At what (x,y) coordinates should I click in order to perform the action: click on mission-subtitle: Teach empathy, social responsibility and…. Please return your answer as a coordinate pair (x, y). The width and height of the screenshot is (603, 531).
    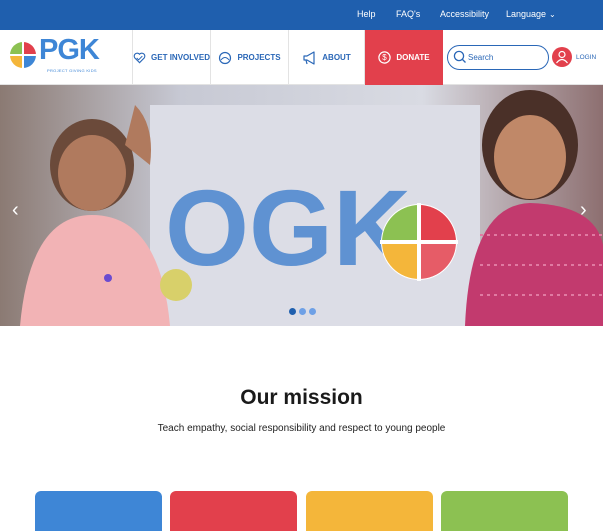
    Looking at the image, I should click on (301, 428).